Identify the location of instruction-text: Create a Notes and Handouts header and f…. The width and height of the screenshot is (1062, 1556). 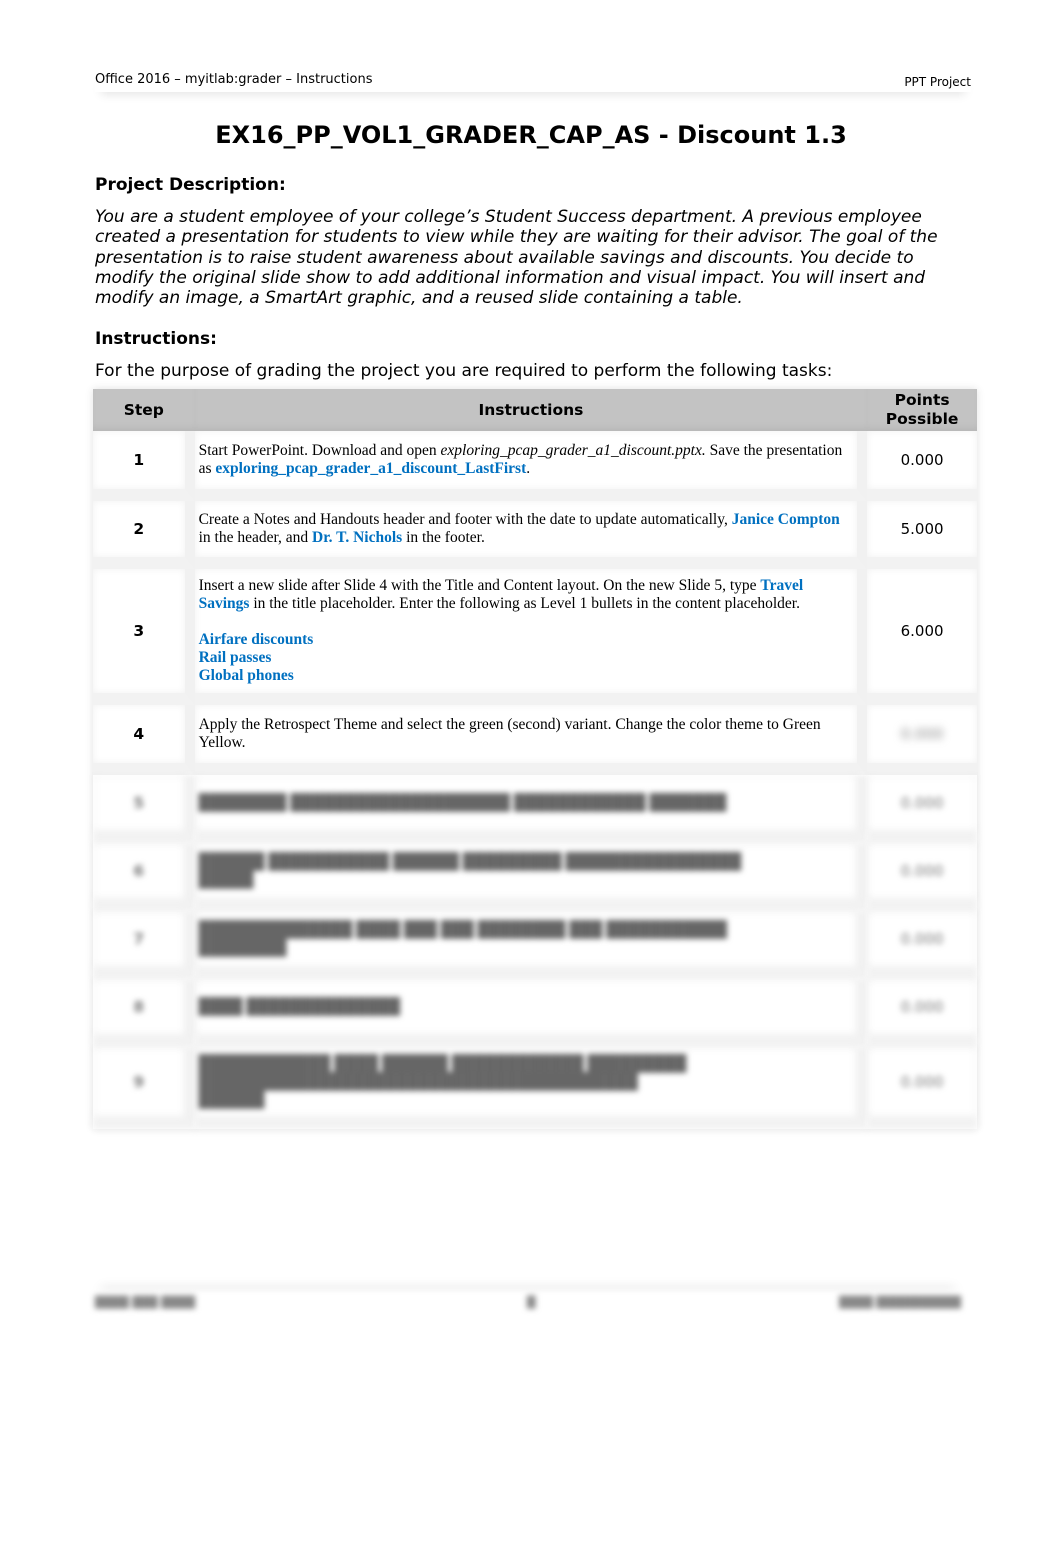
(465, 519).